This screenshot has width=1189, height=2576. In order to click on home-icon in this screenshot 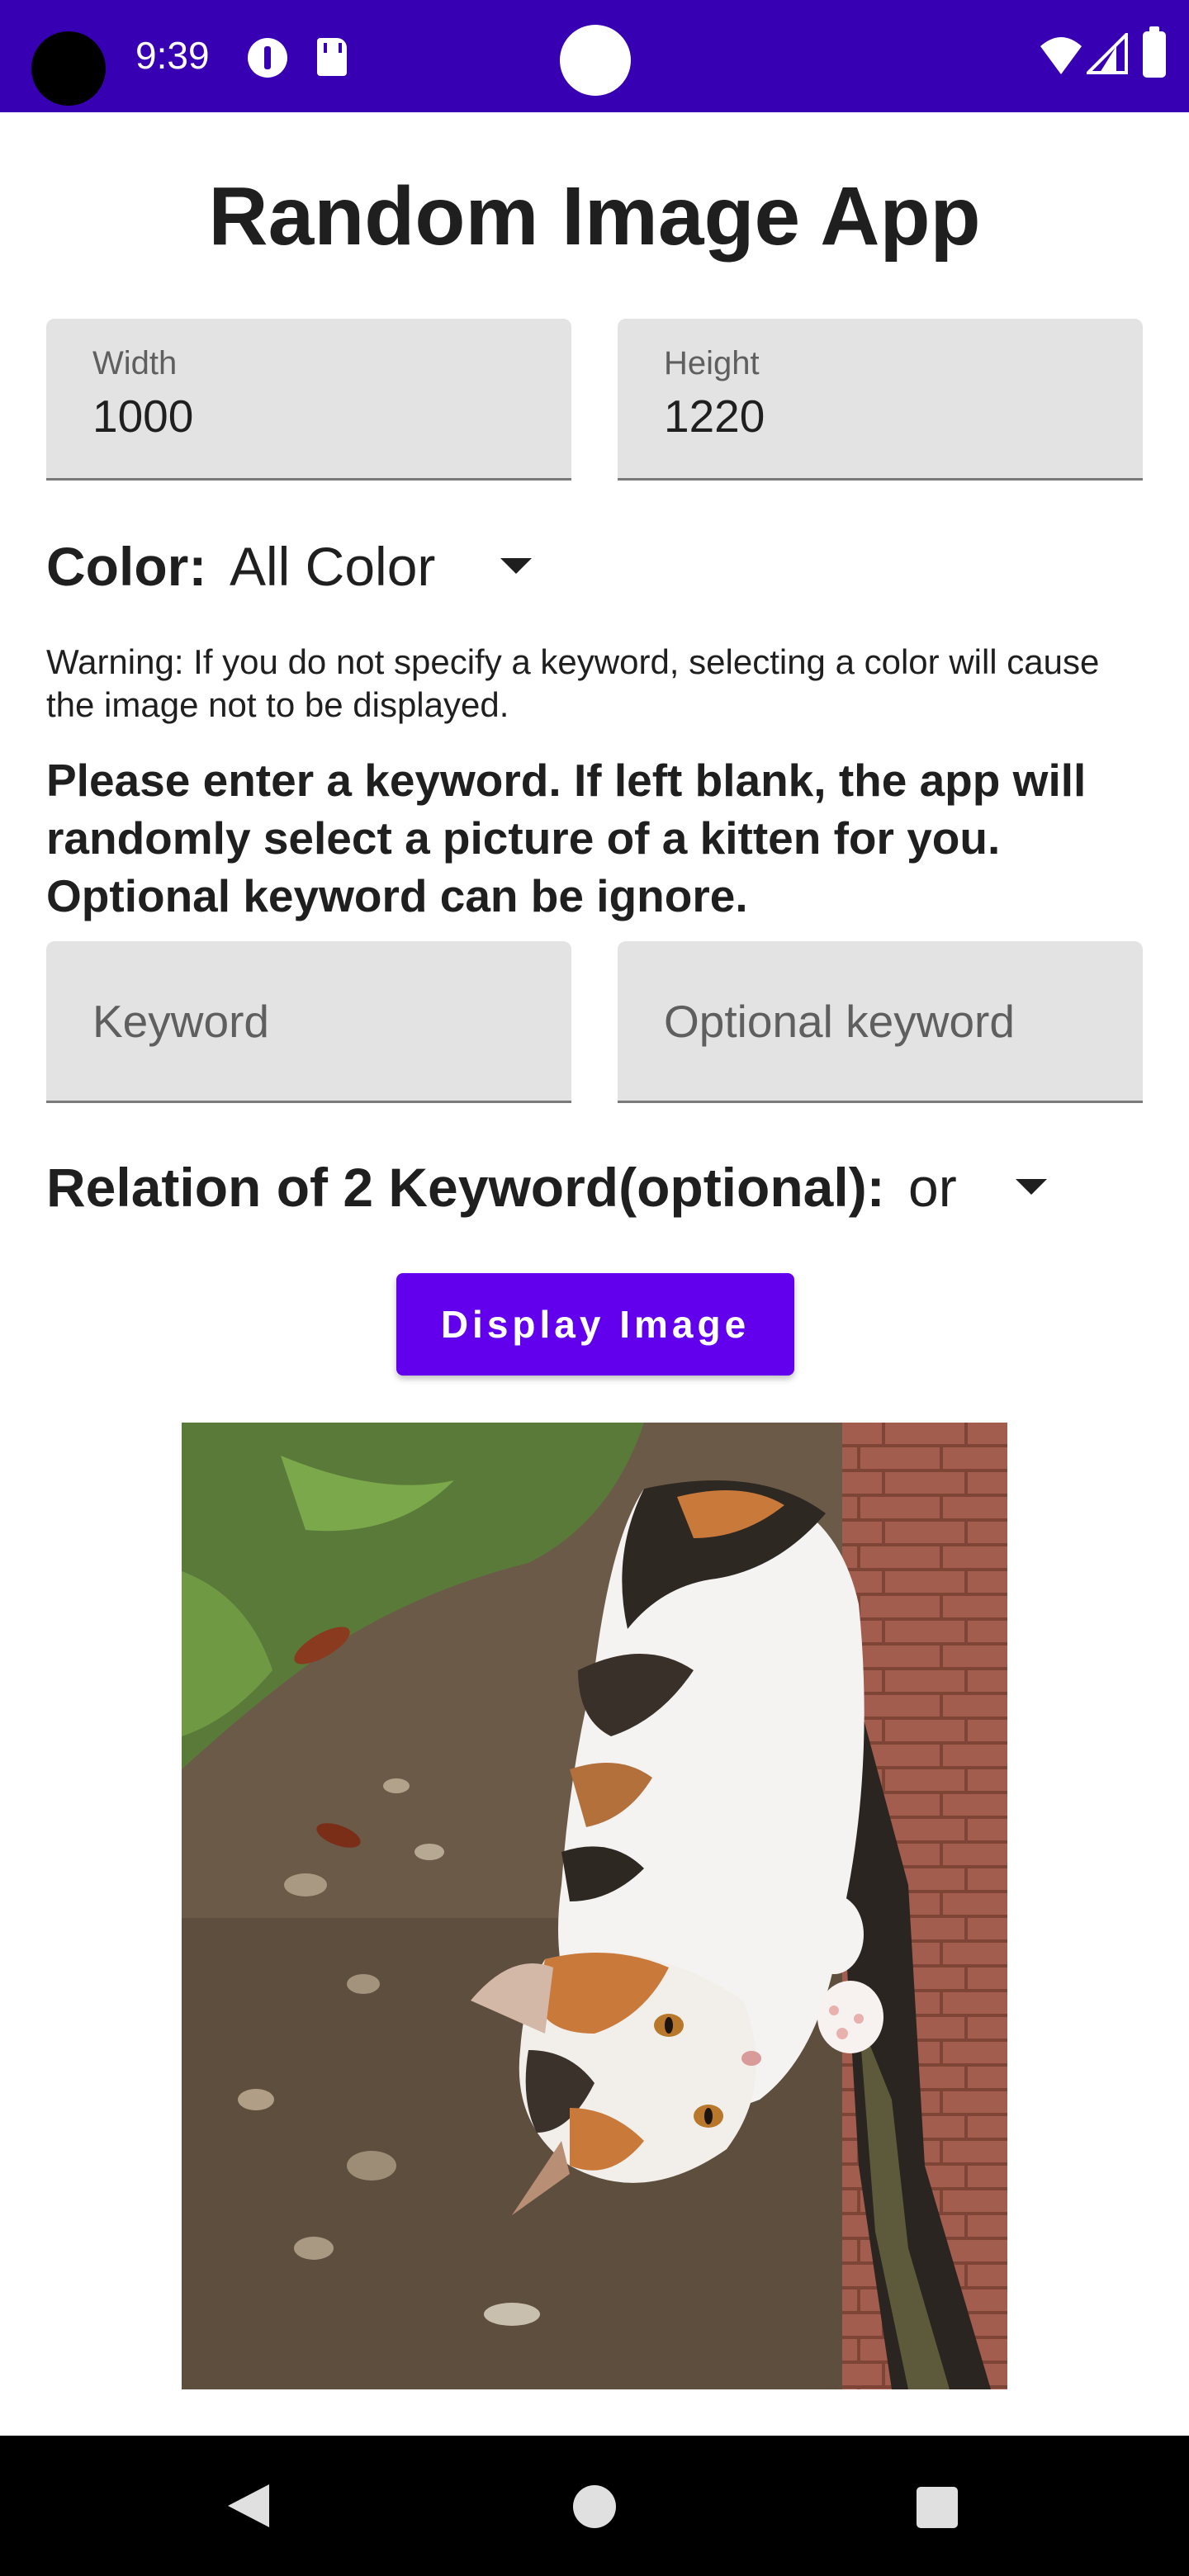, I will do `click(594, 2506)`.